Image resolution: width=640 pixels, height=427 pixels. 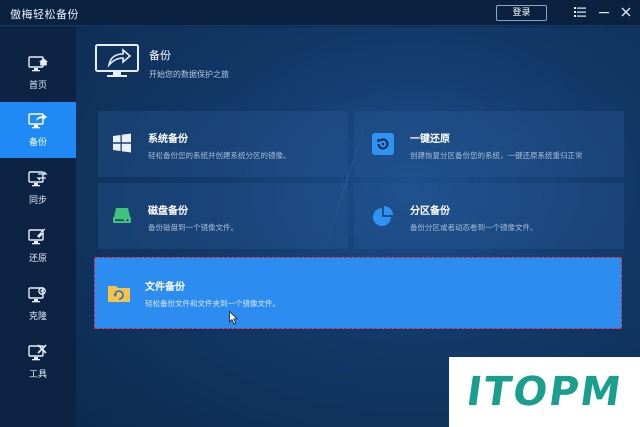 What do you see at coordinates (430, 139) in the screenshot?
I see `card-title: 一键还原` at bounding box center [430, 139].